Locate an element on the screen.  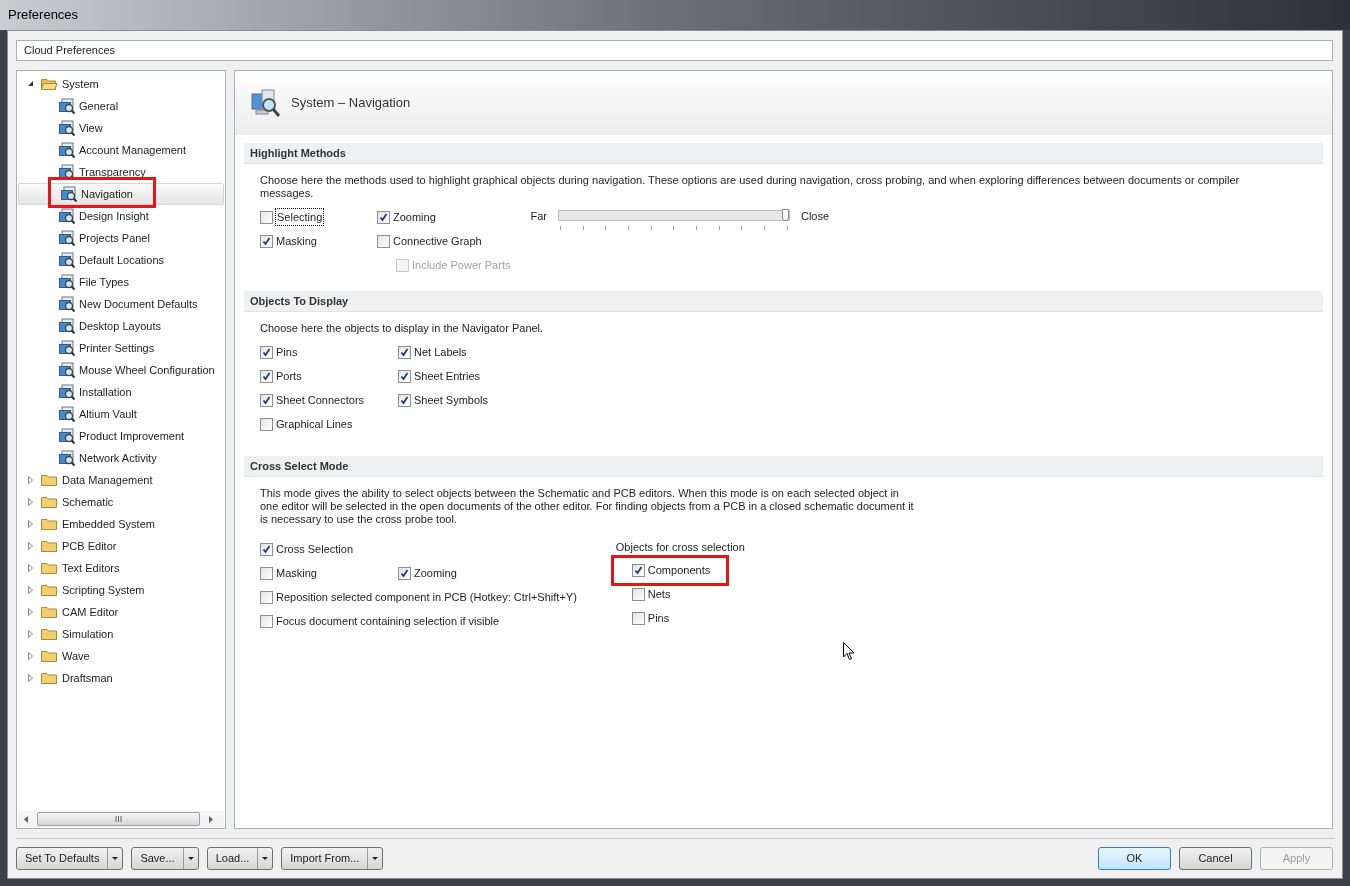
checkbox: Connective Graph is located at coordinates (429, 241).